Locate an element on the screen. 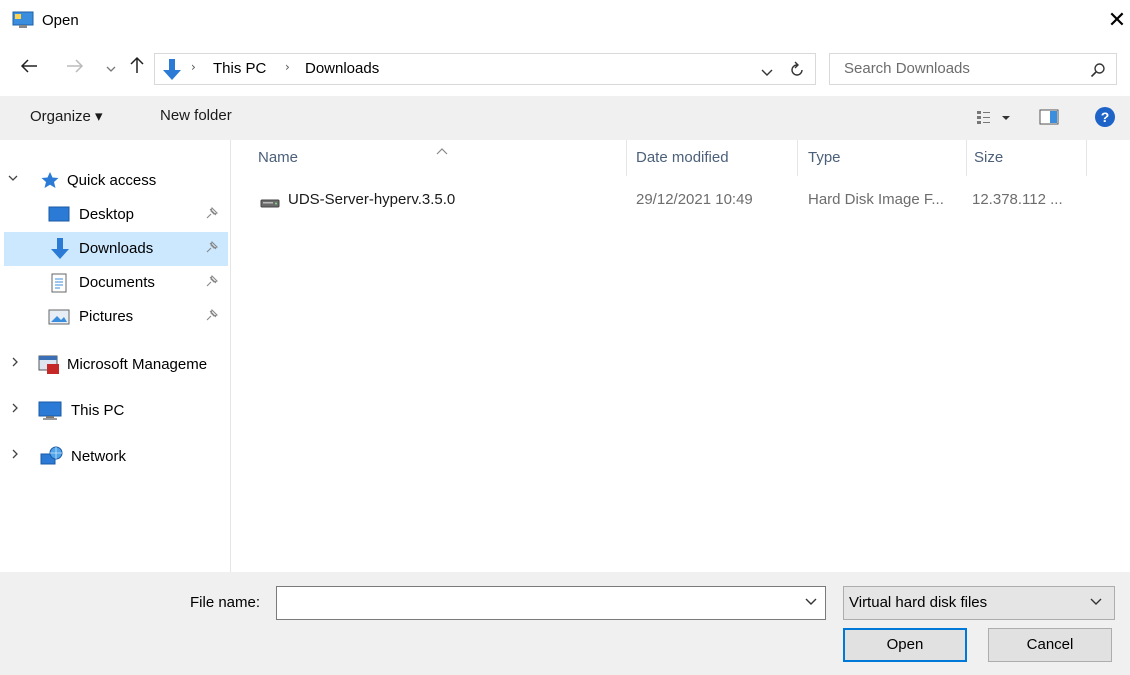  close-icon: ✕ is located at coordinates (1117, 21).